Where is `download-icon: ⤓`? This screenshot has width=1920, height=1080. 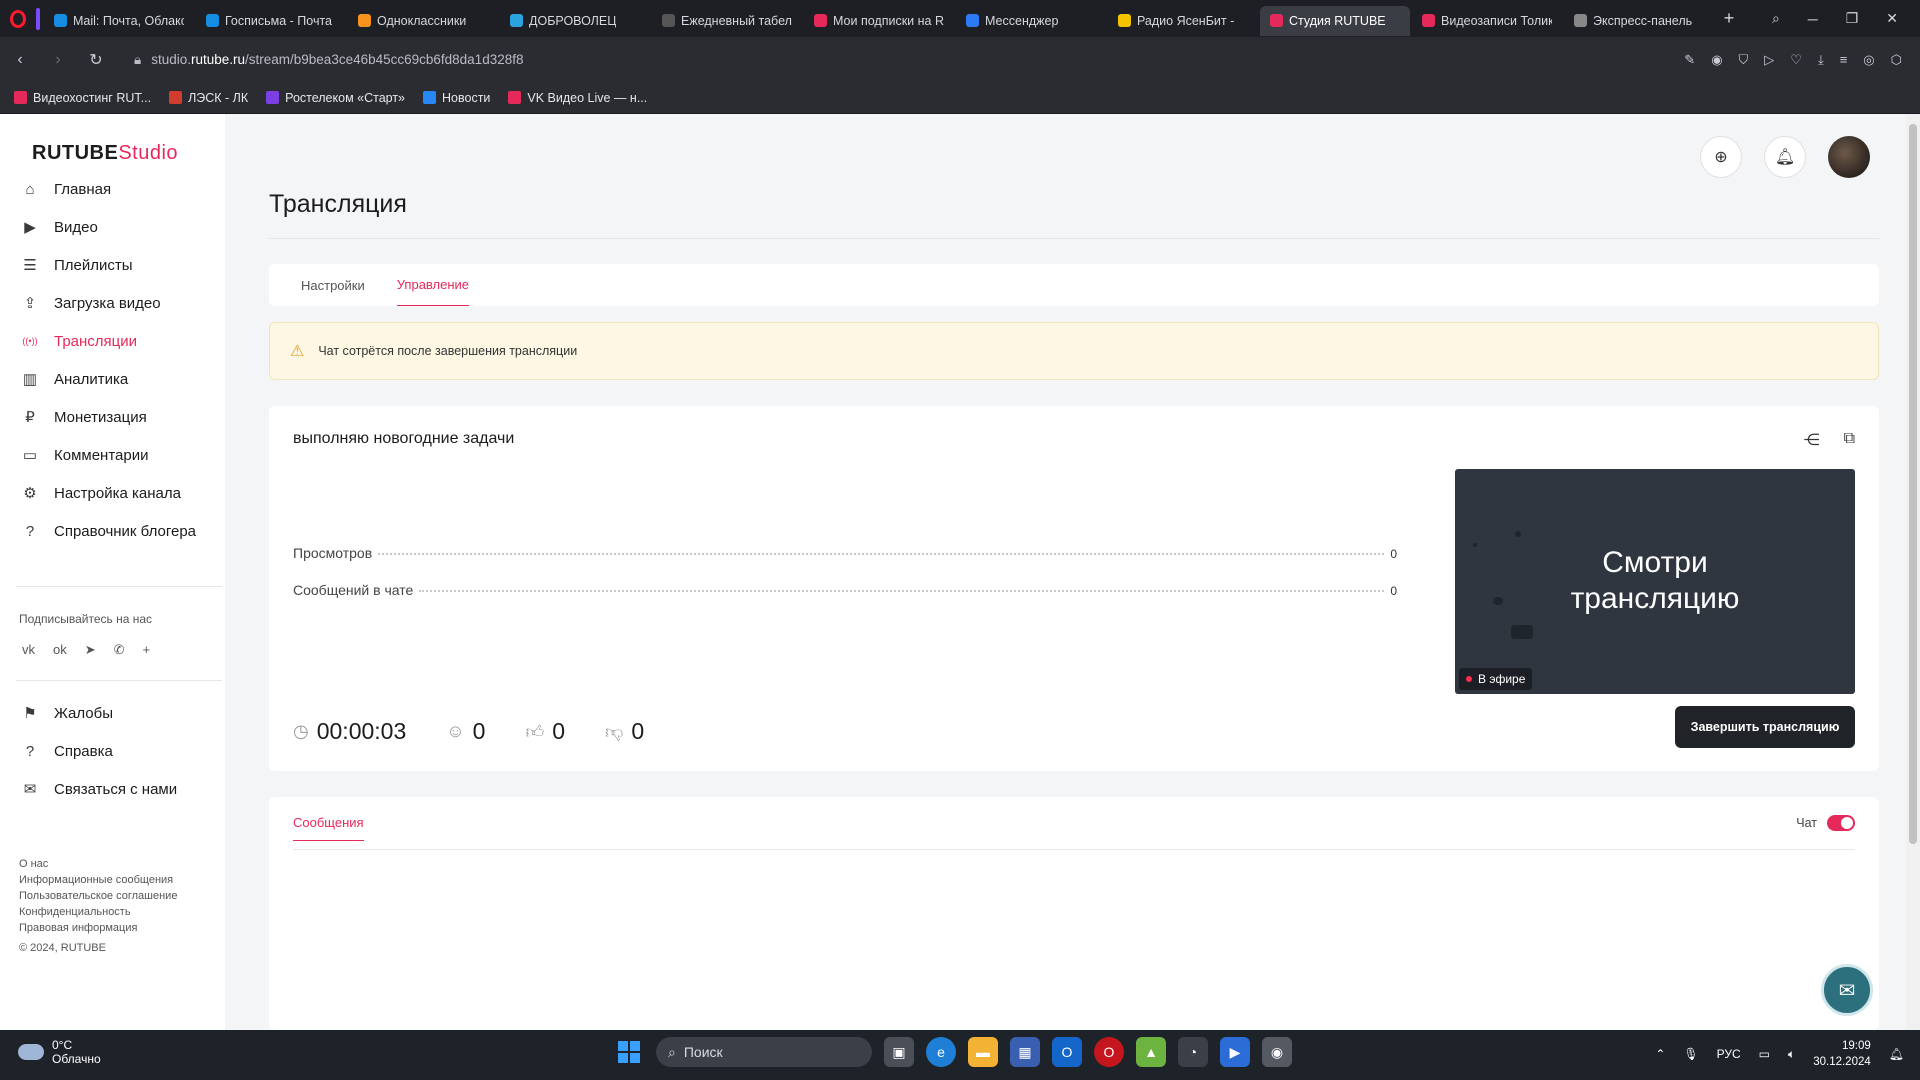 download-icon: ⤓ is located at coordinates (1821, 60).